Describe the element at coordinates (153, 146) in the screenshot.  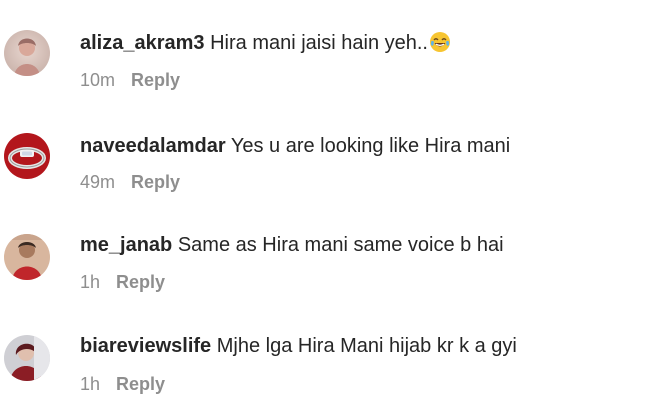
I see `username-link: naveedalamdar` at that location.